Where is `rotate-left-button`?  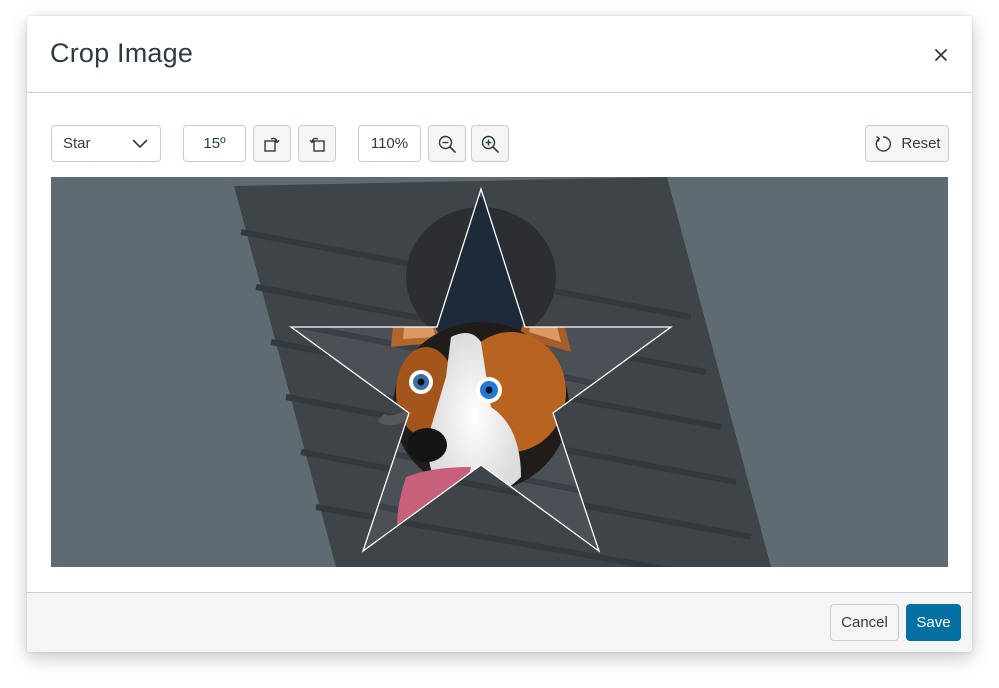 rotate-left-button is located at coordinates (317, 143).